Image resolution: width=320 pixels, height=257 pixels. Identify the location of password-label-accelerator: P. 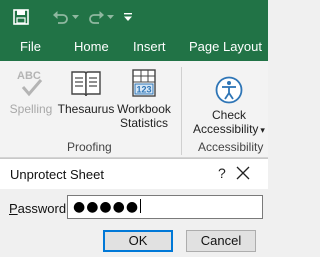
(13, 208).